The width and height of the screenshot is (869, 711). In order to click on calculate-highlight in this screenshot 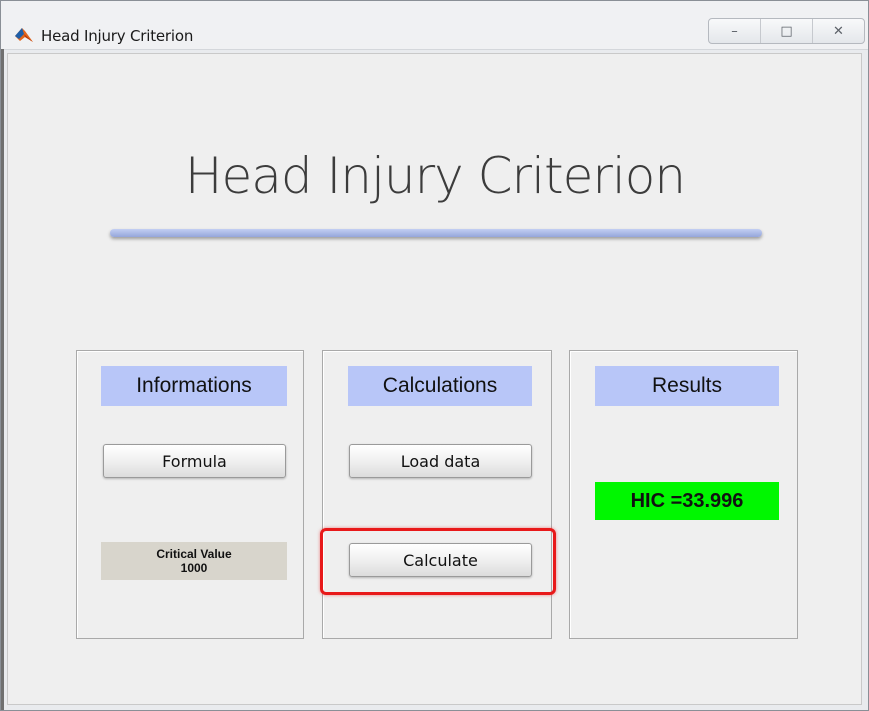, I will do `click(438, 561)`.